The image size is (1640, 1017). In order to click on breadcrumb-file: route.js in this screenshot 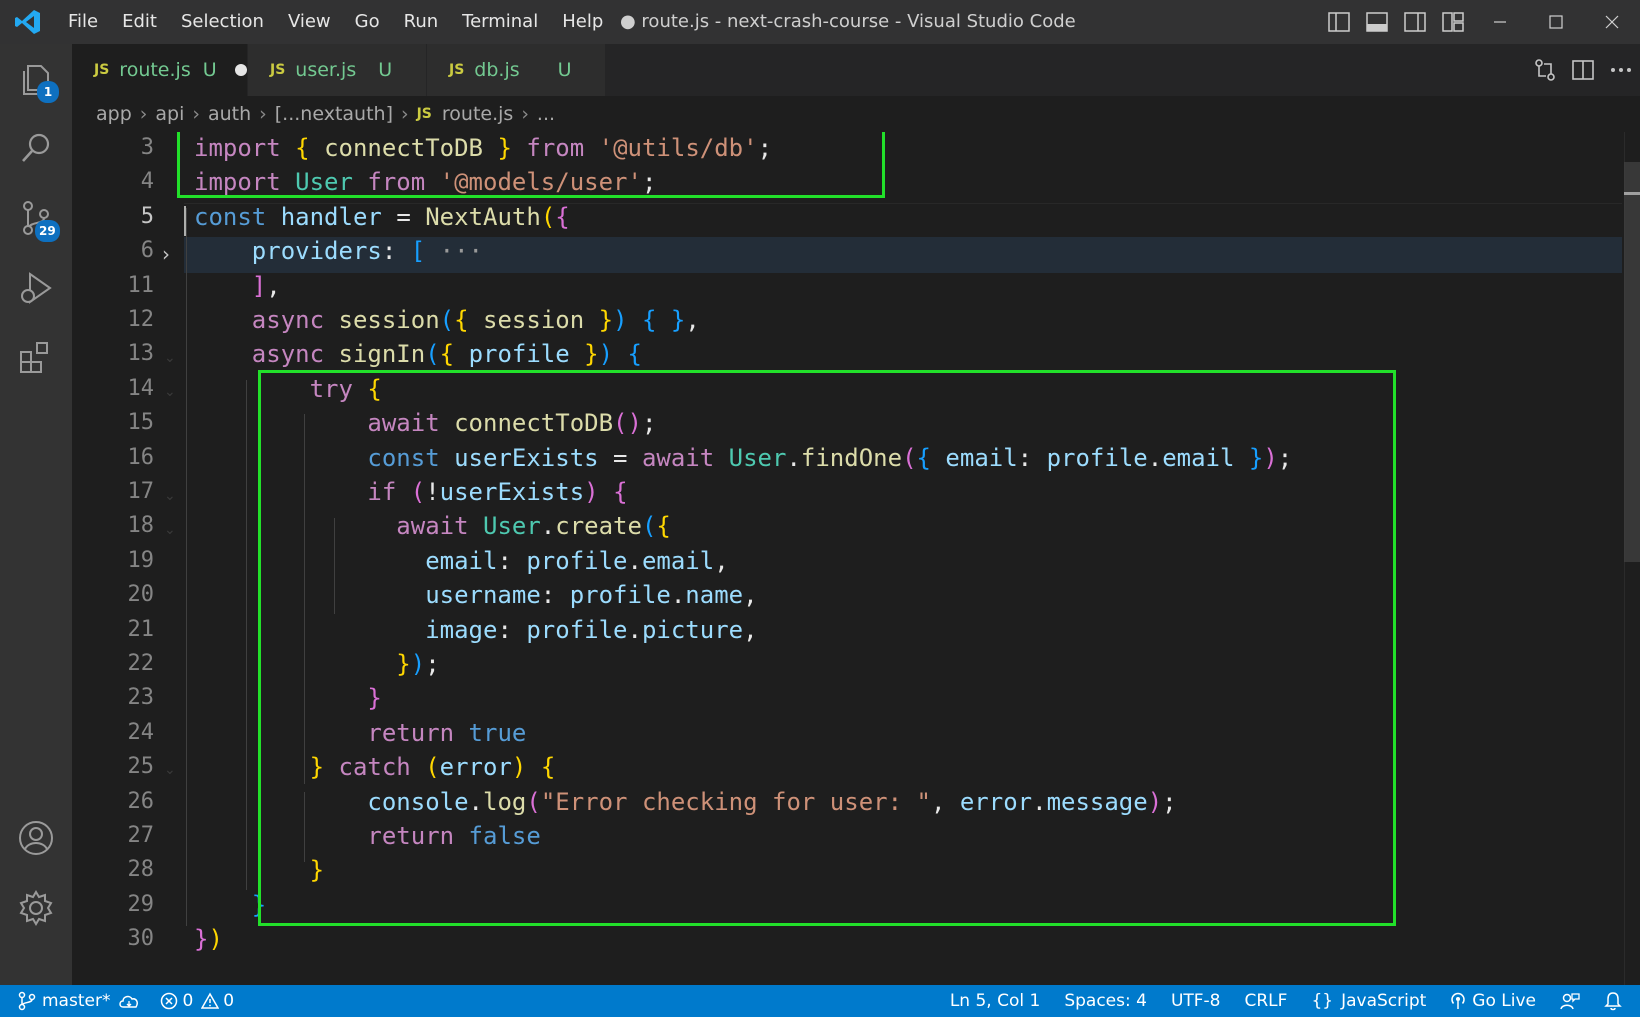, I will do `click(477, 114)`.